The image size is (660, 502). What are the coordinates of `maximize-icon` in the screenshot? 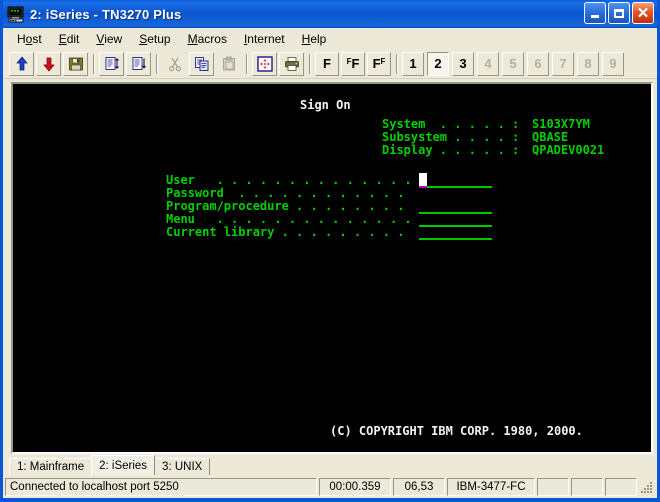 It's located at (619, 13).